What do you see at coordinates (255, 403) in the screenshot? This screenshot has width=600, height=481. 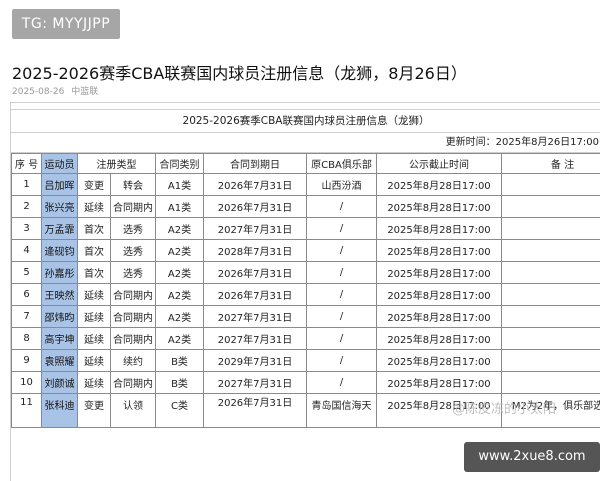 I see `cell-expiry-text: 2026年7月31日` at bounding box center [255, 403].